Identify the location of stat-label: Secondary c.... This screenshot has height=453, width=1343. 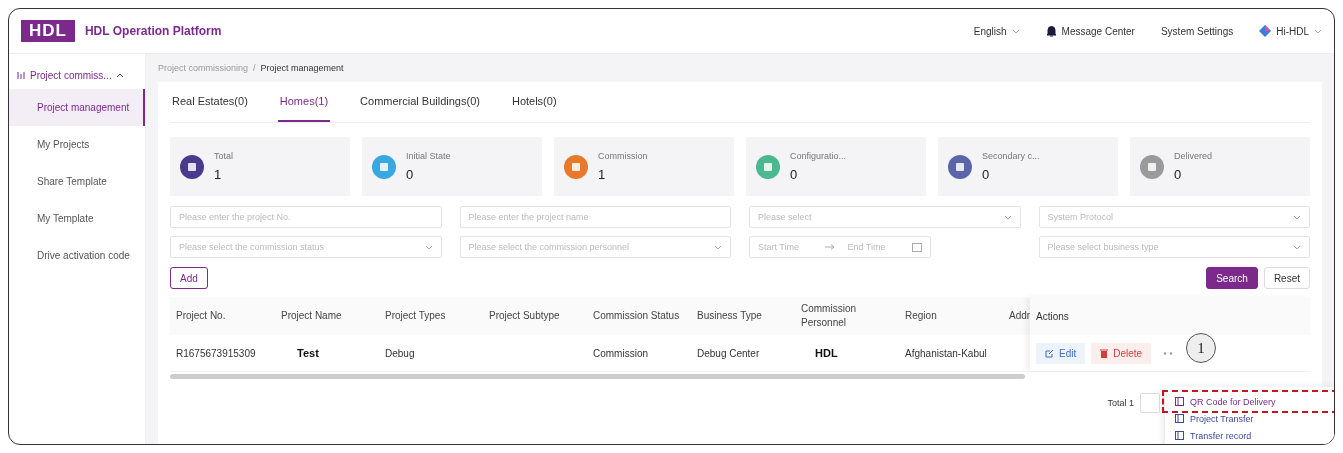
(1011, 156).